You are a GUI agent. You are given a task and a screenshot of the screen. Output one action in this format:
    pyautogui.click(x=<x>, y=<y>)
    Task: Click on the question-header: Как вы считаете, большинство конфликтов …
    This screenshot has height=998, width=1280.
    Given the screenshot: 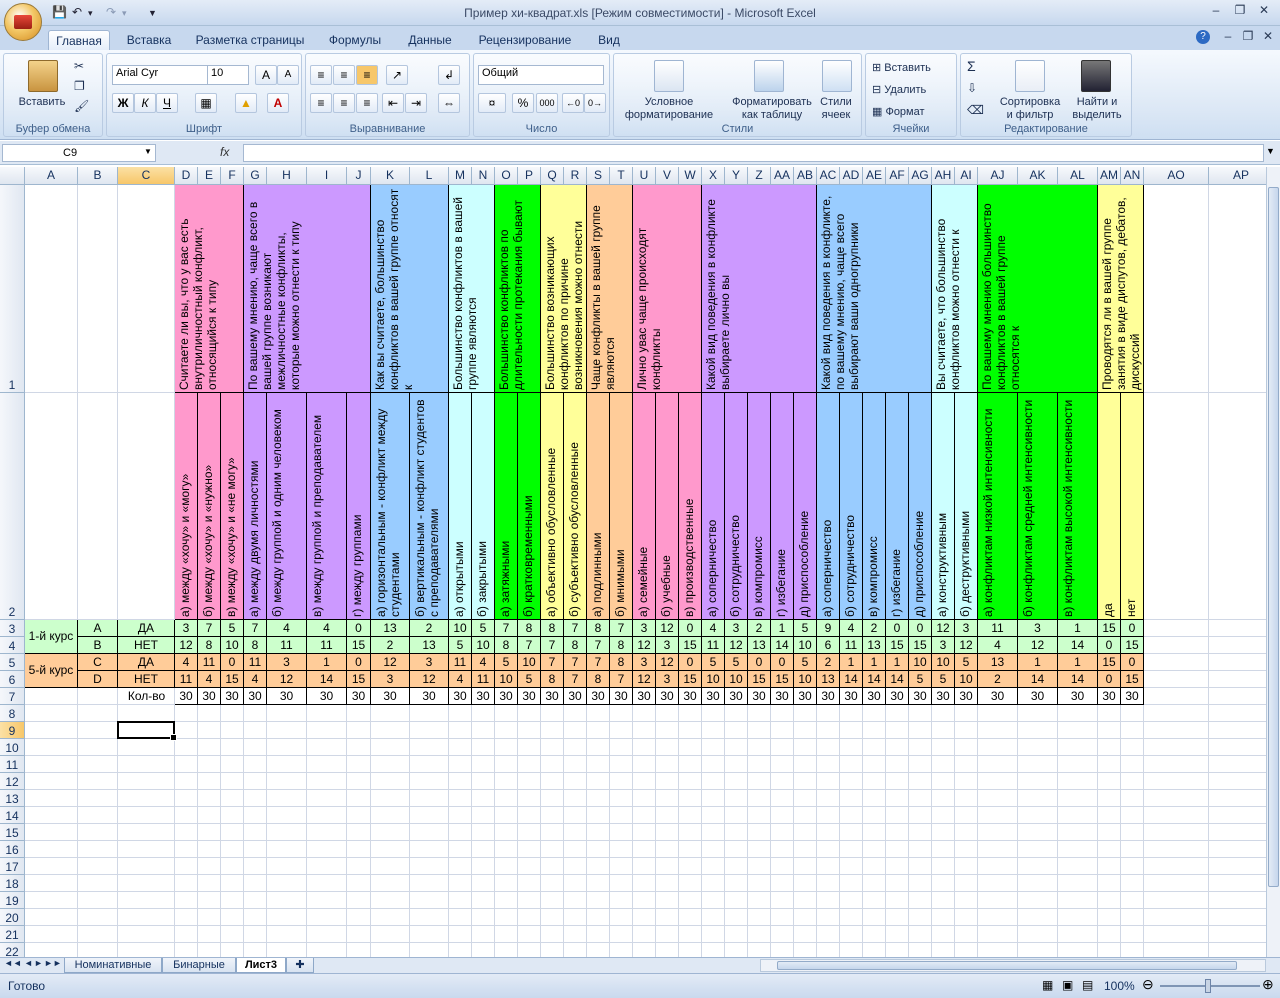 What is the action you would take?
    pyautogui.click(x=410, y=289)
    